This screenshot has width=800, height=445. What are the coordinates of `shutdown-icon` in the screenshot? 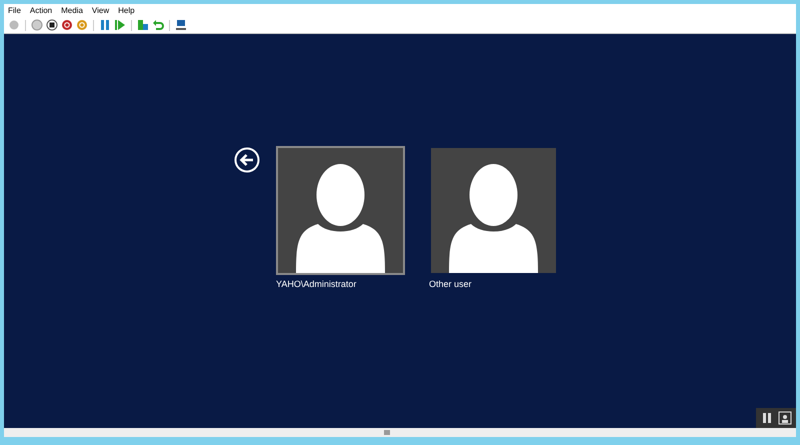 It's located at (67, 25).